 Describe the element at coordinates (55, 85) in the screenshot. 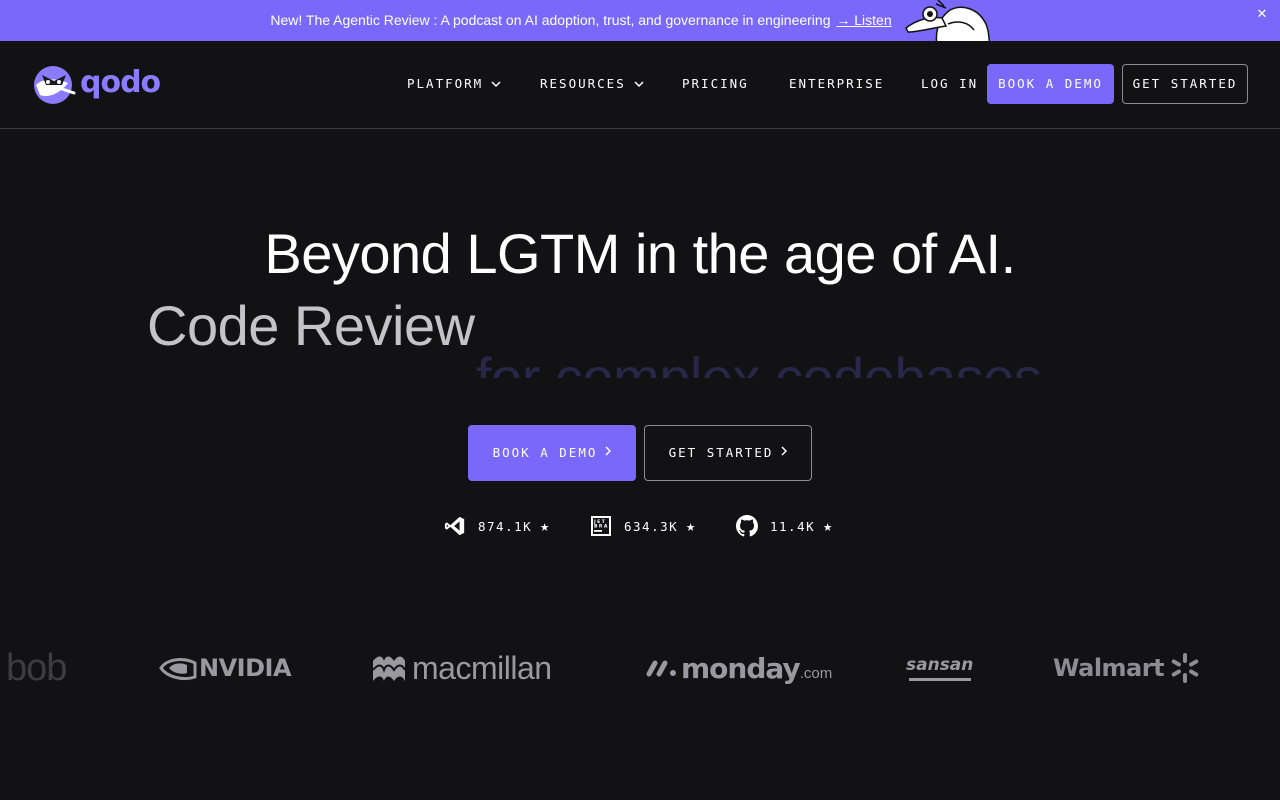

I see `qodo-mascot-icon` at that location.